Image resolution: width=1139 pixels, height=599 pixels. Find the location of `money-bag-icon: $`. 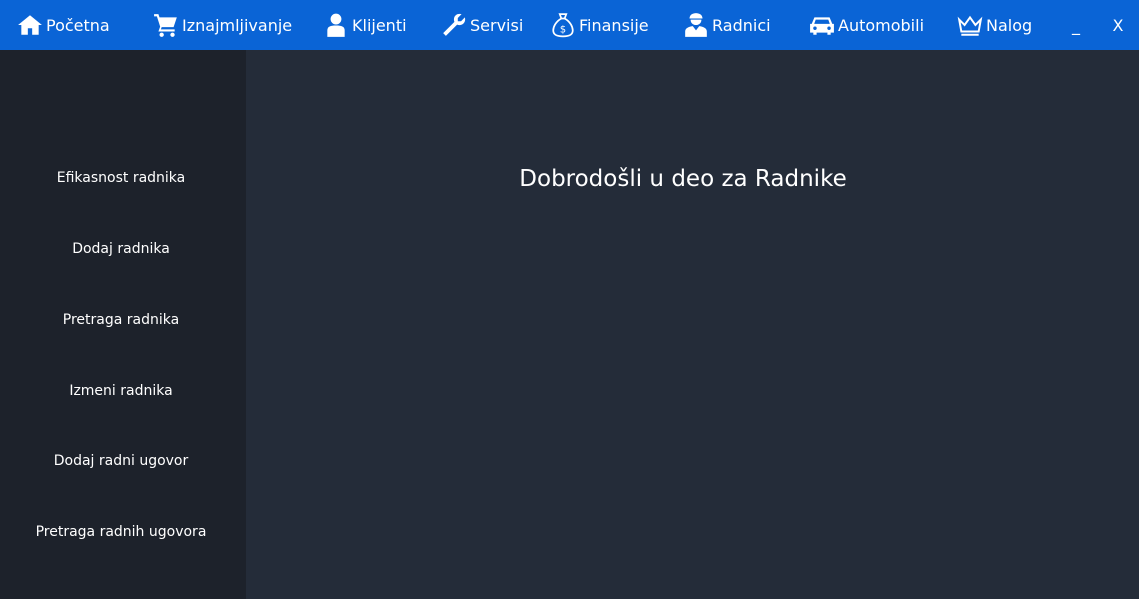

money-bag-icon: $ is located at coordinates (563, 25).